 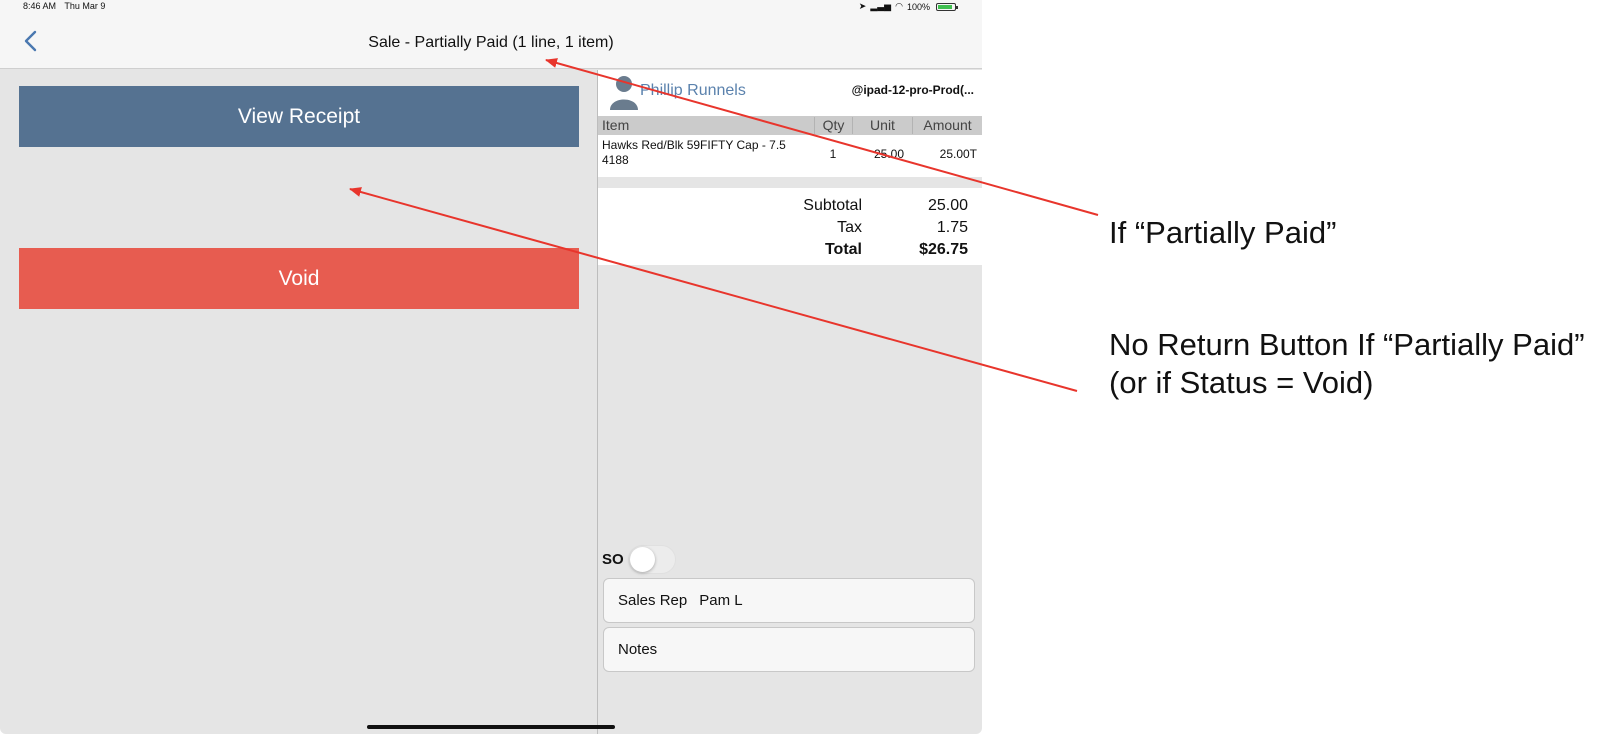 I want to click on status-time: 8:46 AM, so click(x=40, y=6).